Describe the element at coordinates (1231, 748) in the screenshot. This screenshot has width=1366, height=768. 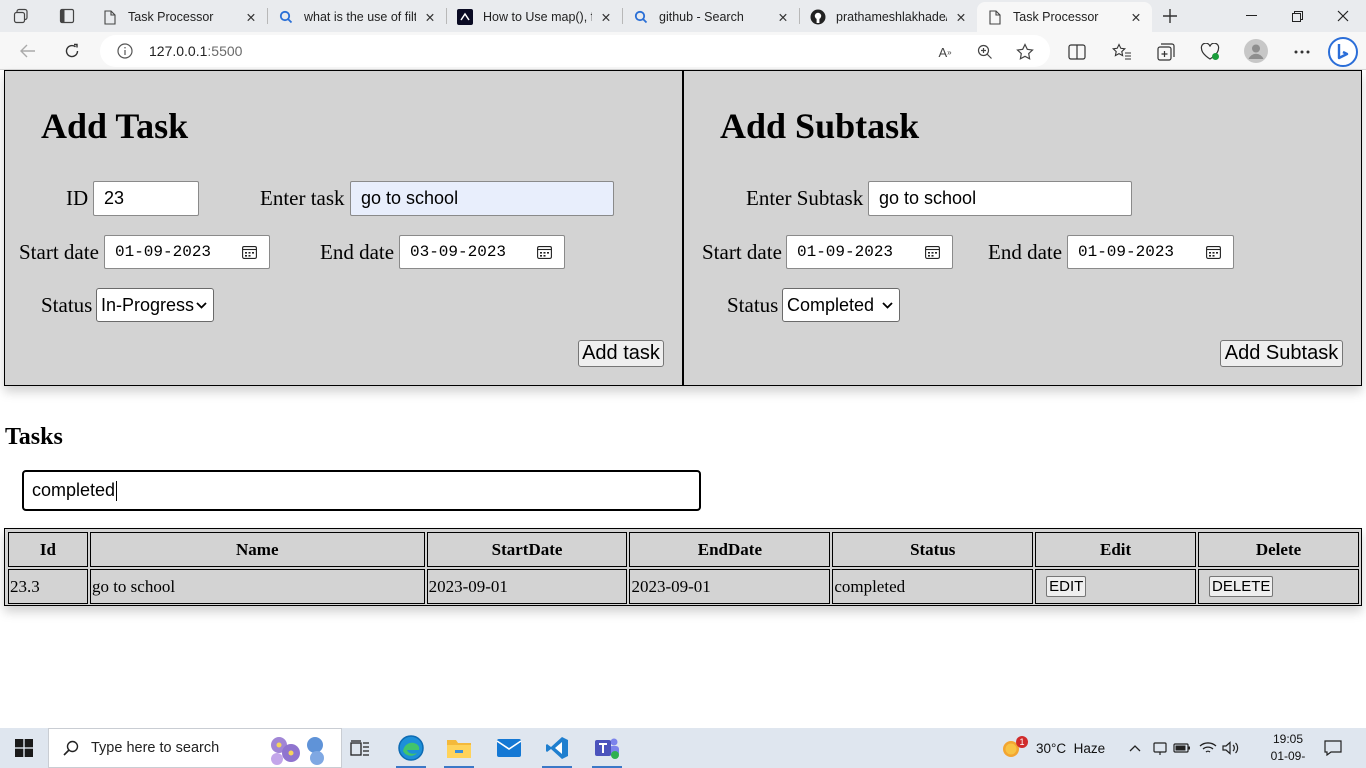
I see `volume-icon` at that location.